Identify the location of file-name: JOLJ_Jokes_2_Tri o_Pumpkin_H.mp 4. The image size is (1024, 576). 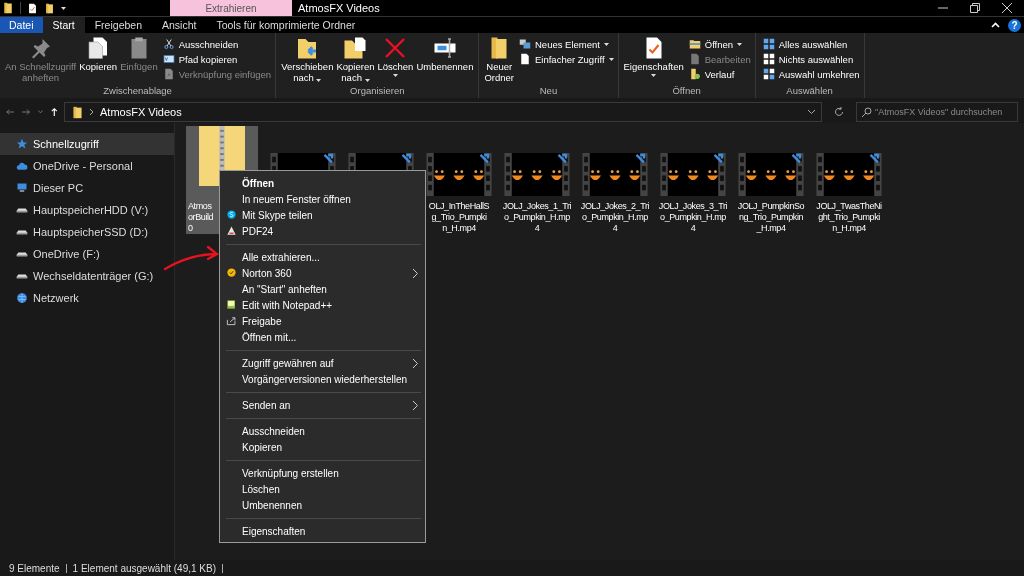
(615, 217).